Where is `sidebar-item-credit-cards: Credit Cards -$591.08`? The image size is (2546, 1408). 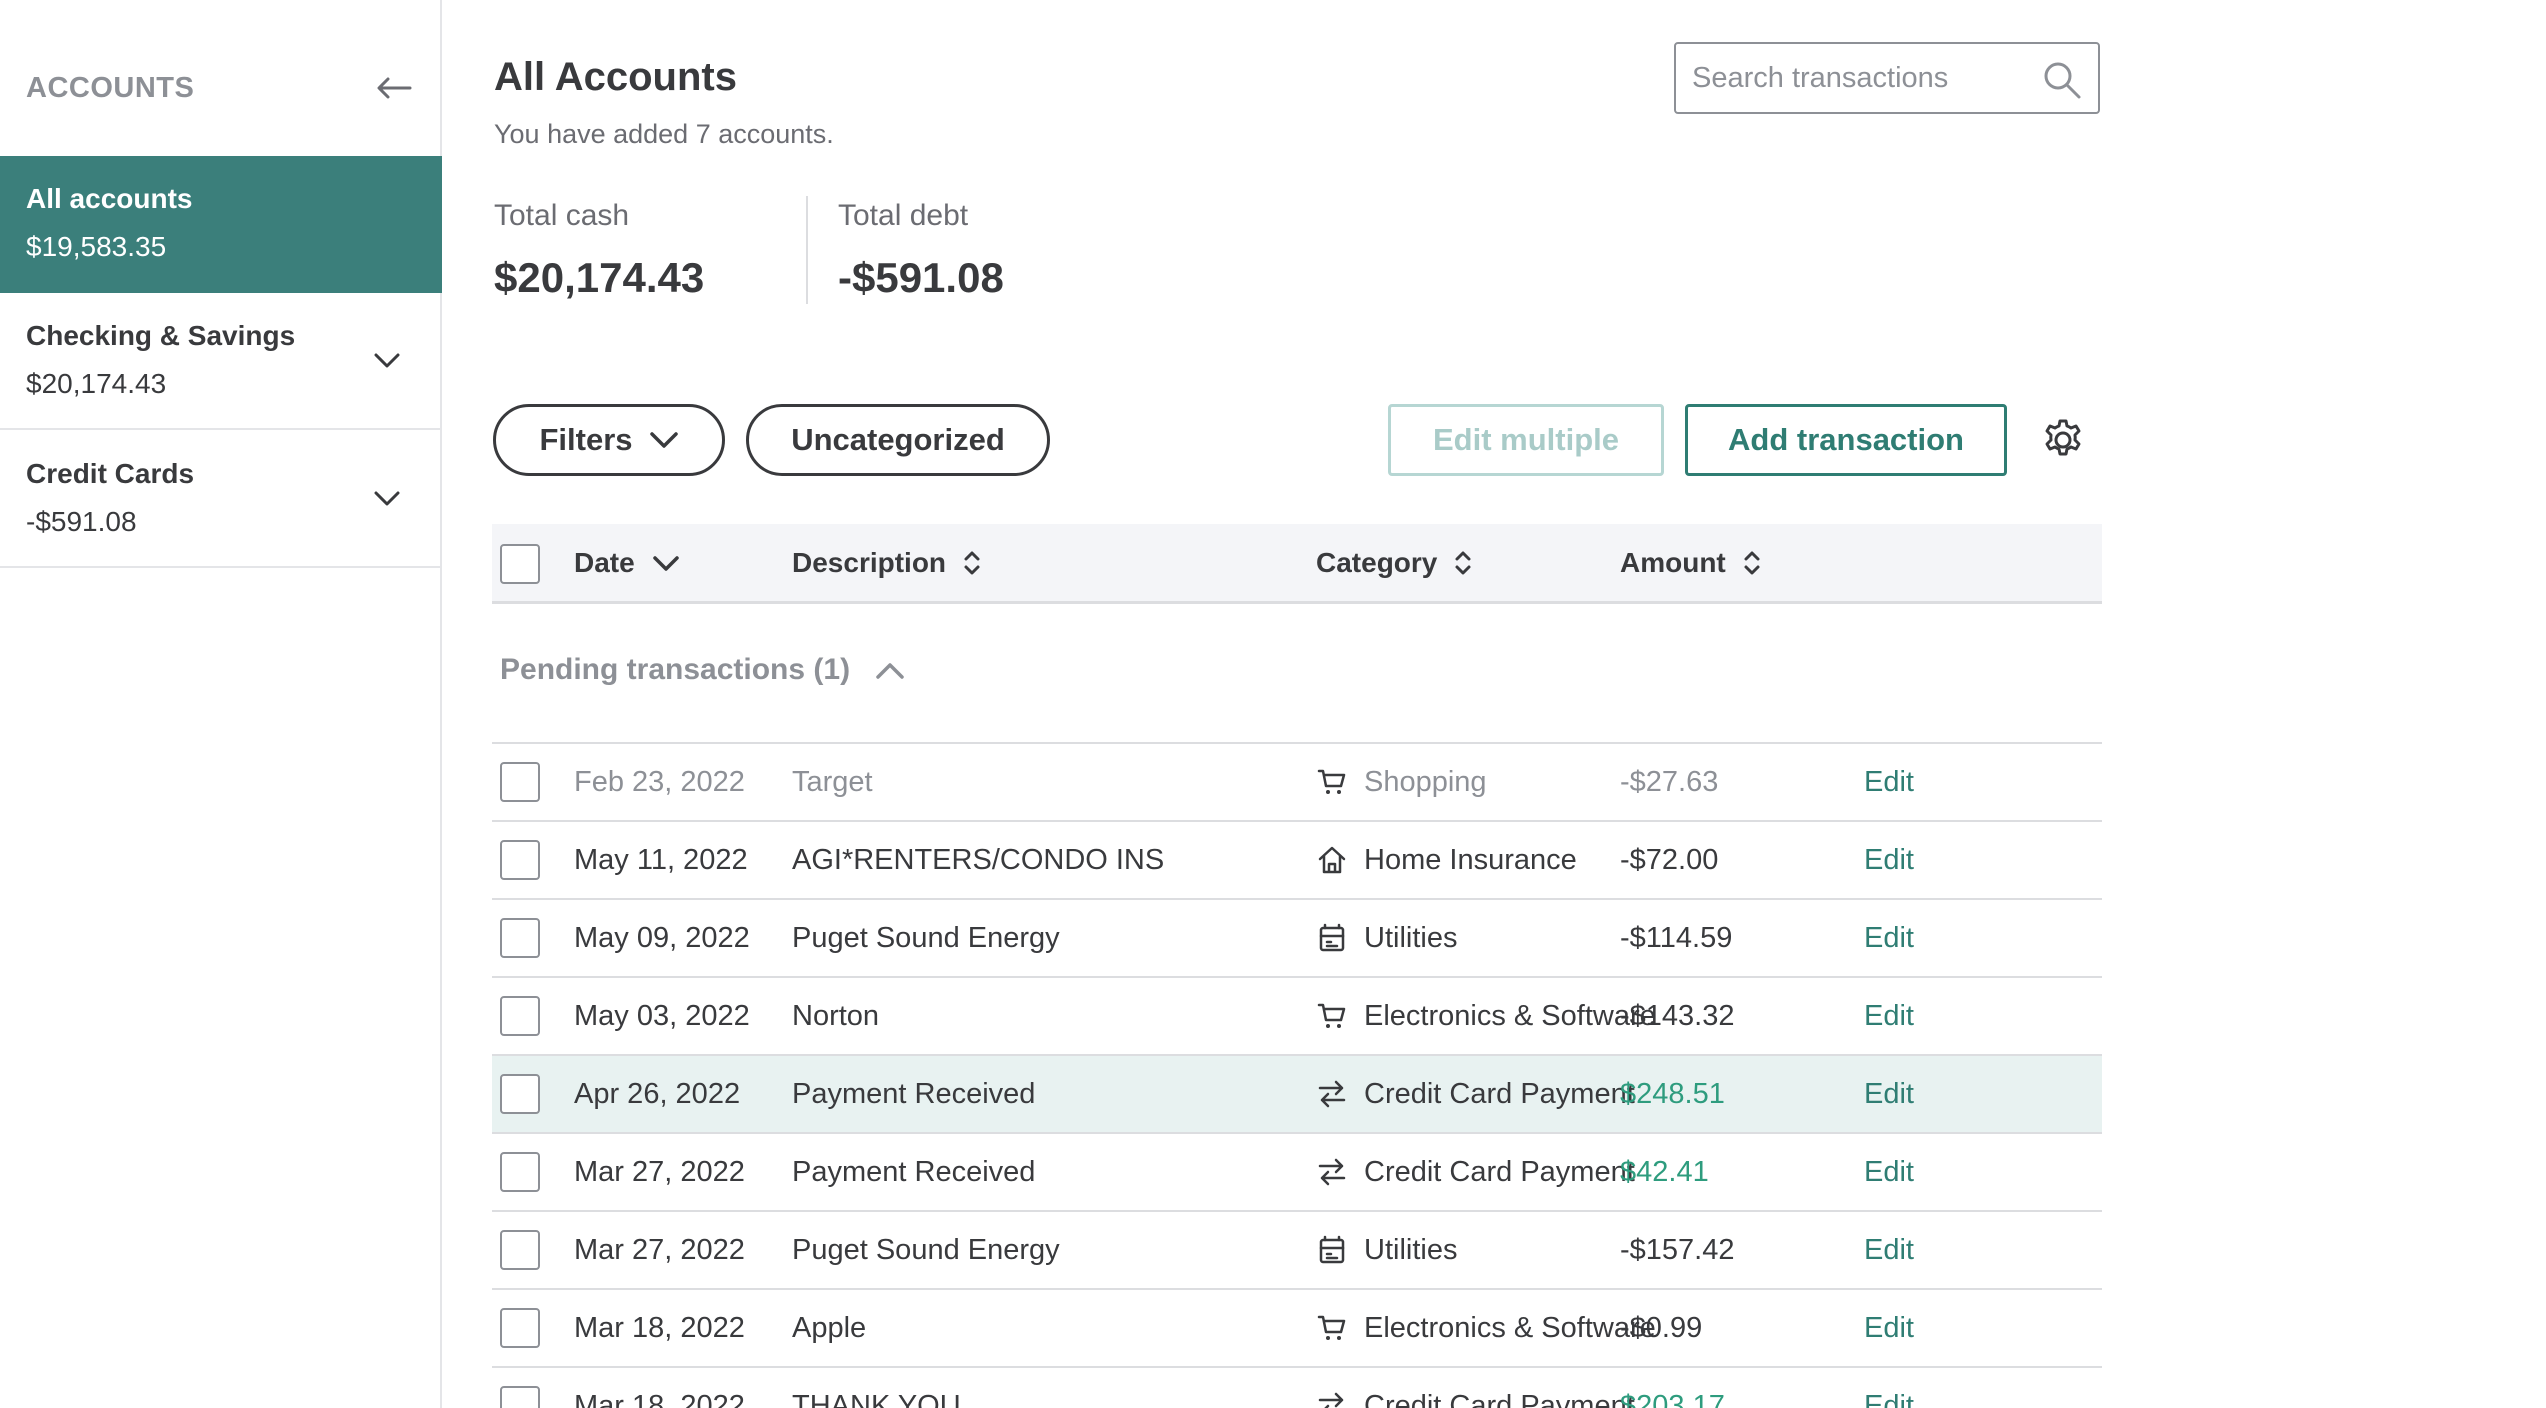 sidebar-item-credit-cards: Credit Cards -$591.08 is located at coordinates (221, 499).